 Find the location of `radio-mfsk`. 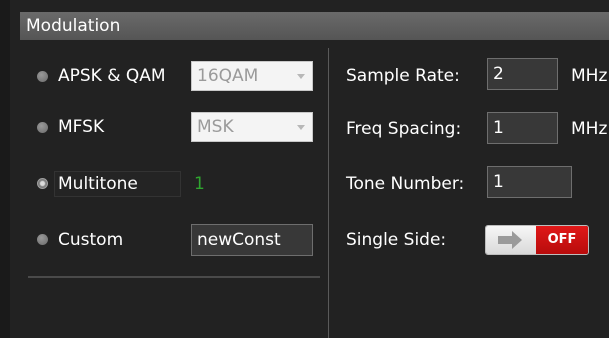

radio-mfsk is located at coordinates (42, 127).